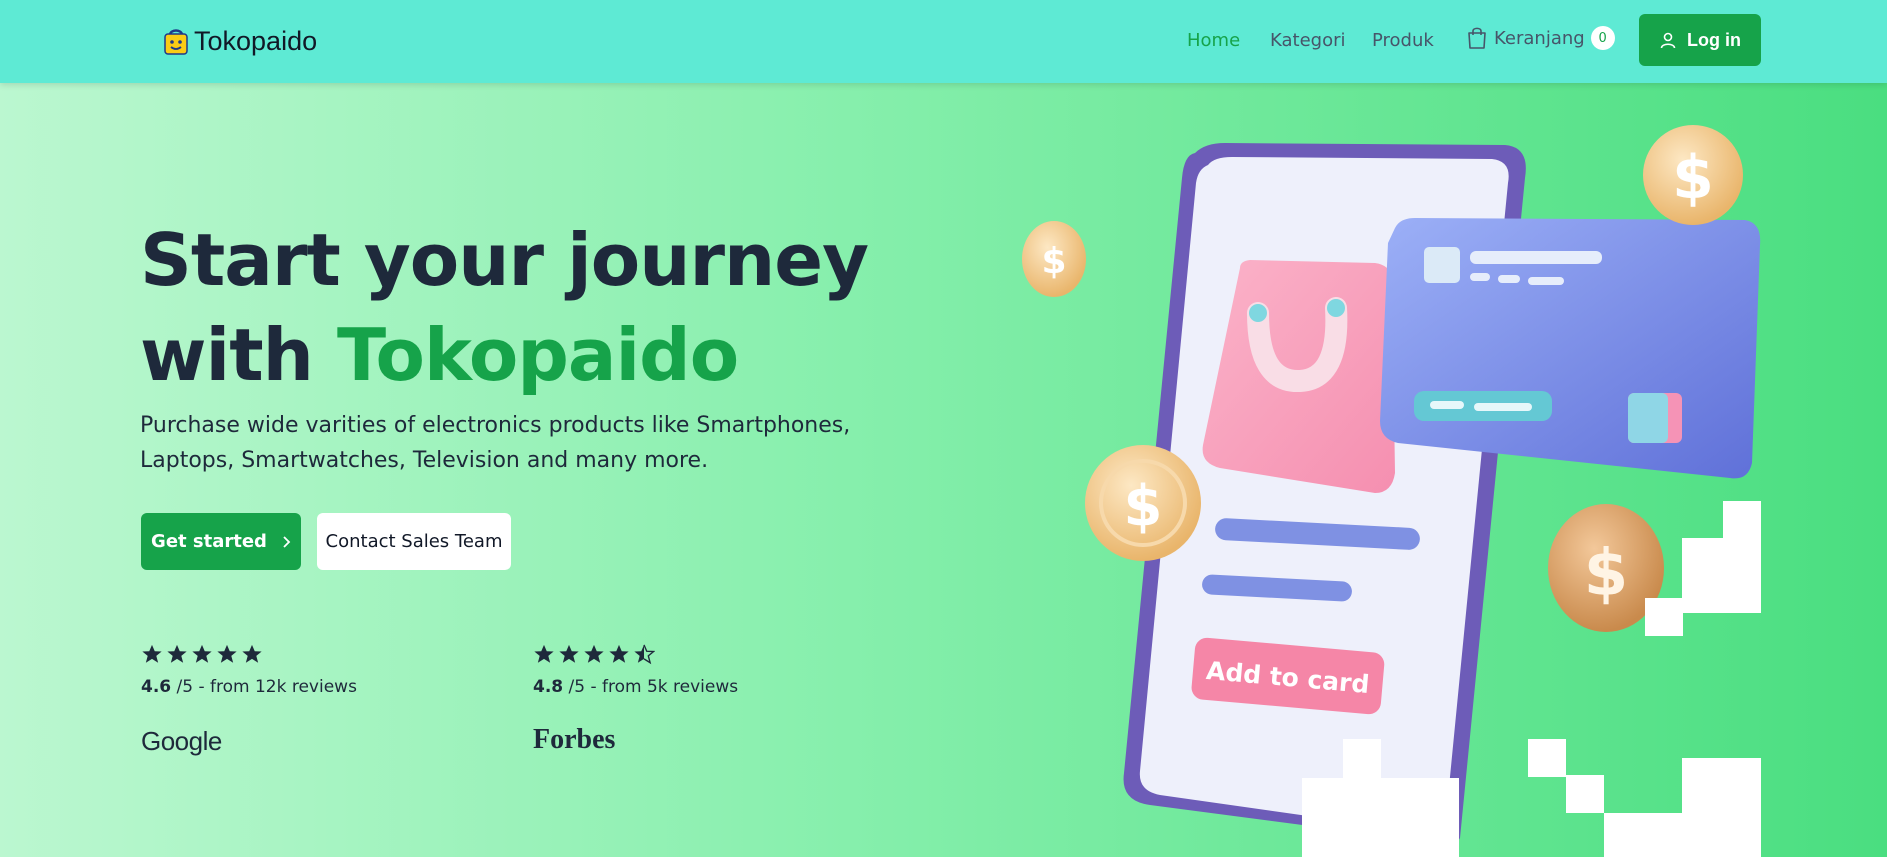 The height and width of the screenshot is (857, 1887). I want to click on star-half-icon, so click(644, 654).